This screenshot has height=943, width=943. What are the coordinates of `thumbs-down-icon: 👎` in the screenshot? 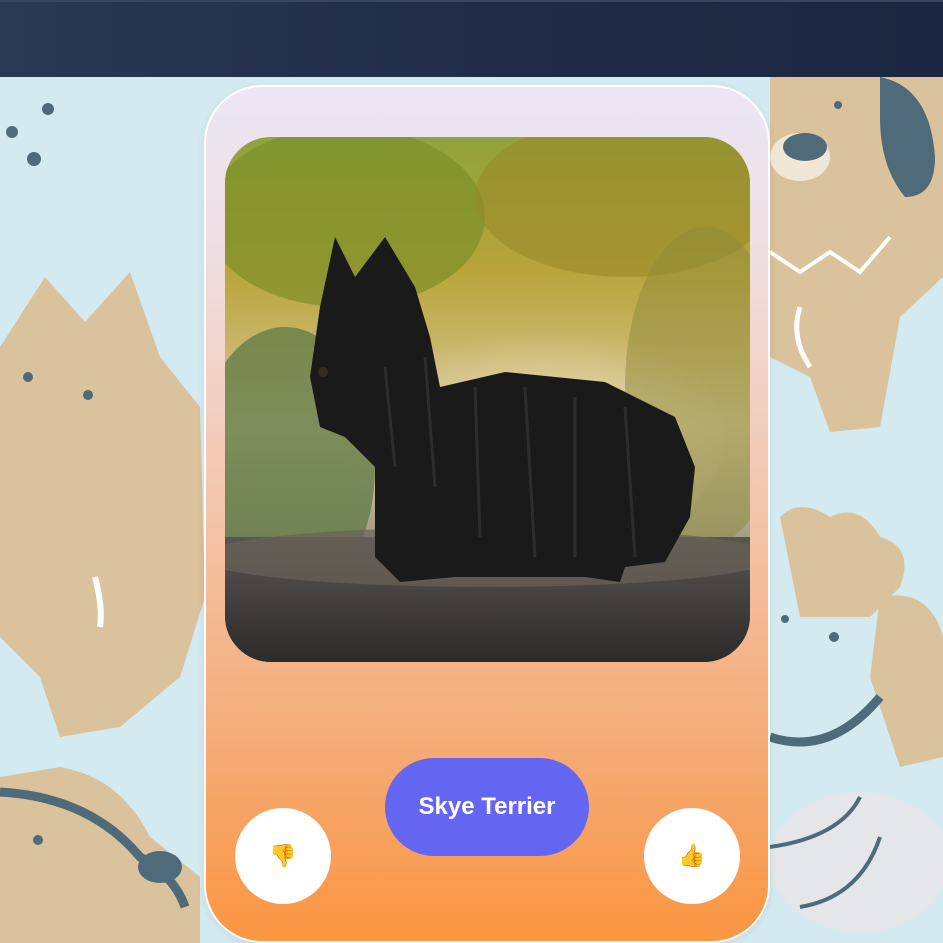 It's located at (283, 856).